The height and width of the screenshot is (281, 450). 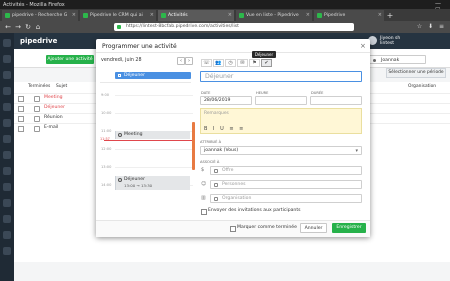 I want to click on call-type-button: ☏, so click(x=206, y=63).